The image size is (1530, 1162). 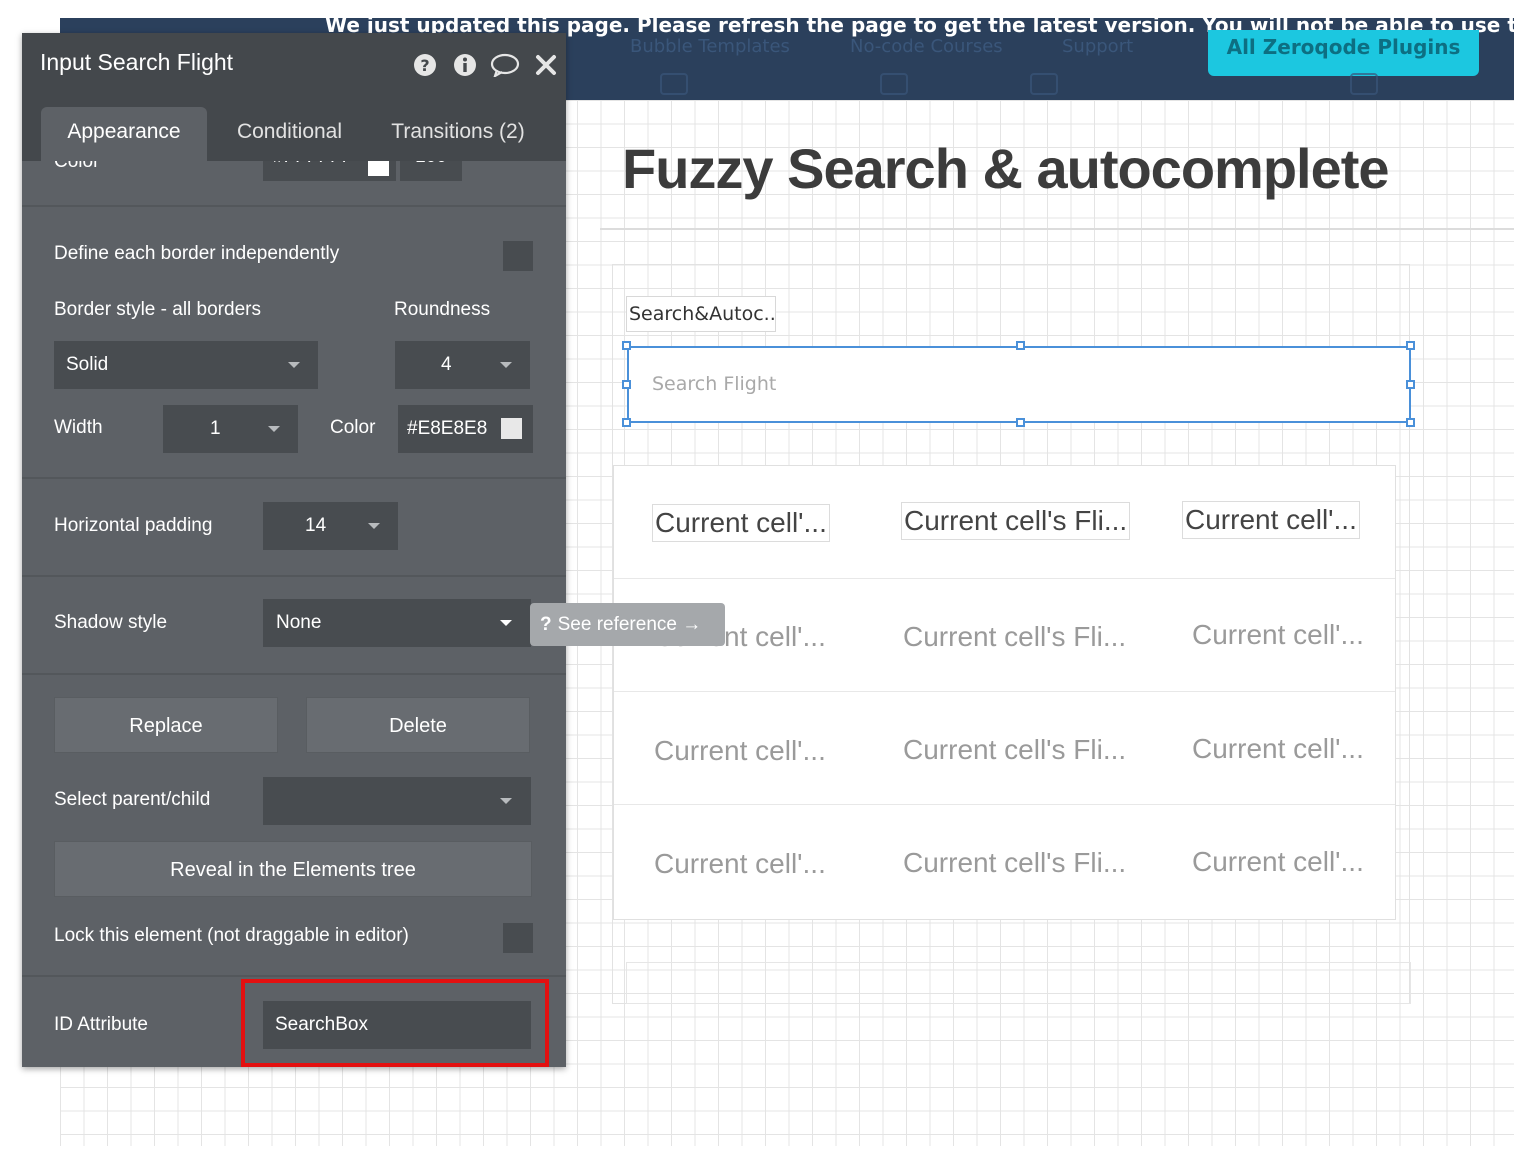 What do you see at coordinates (518, 938) in the screenshot?
I see `lock-element-checkbox` at bounding box center [518, 938].